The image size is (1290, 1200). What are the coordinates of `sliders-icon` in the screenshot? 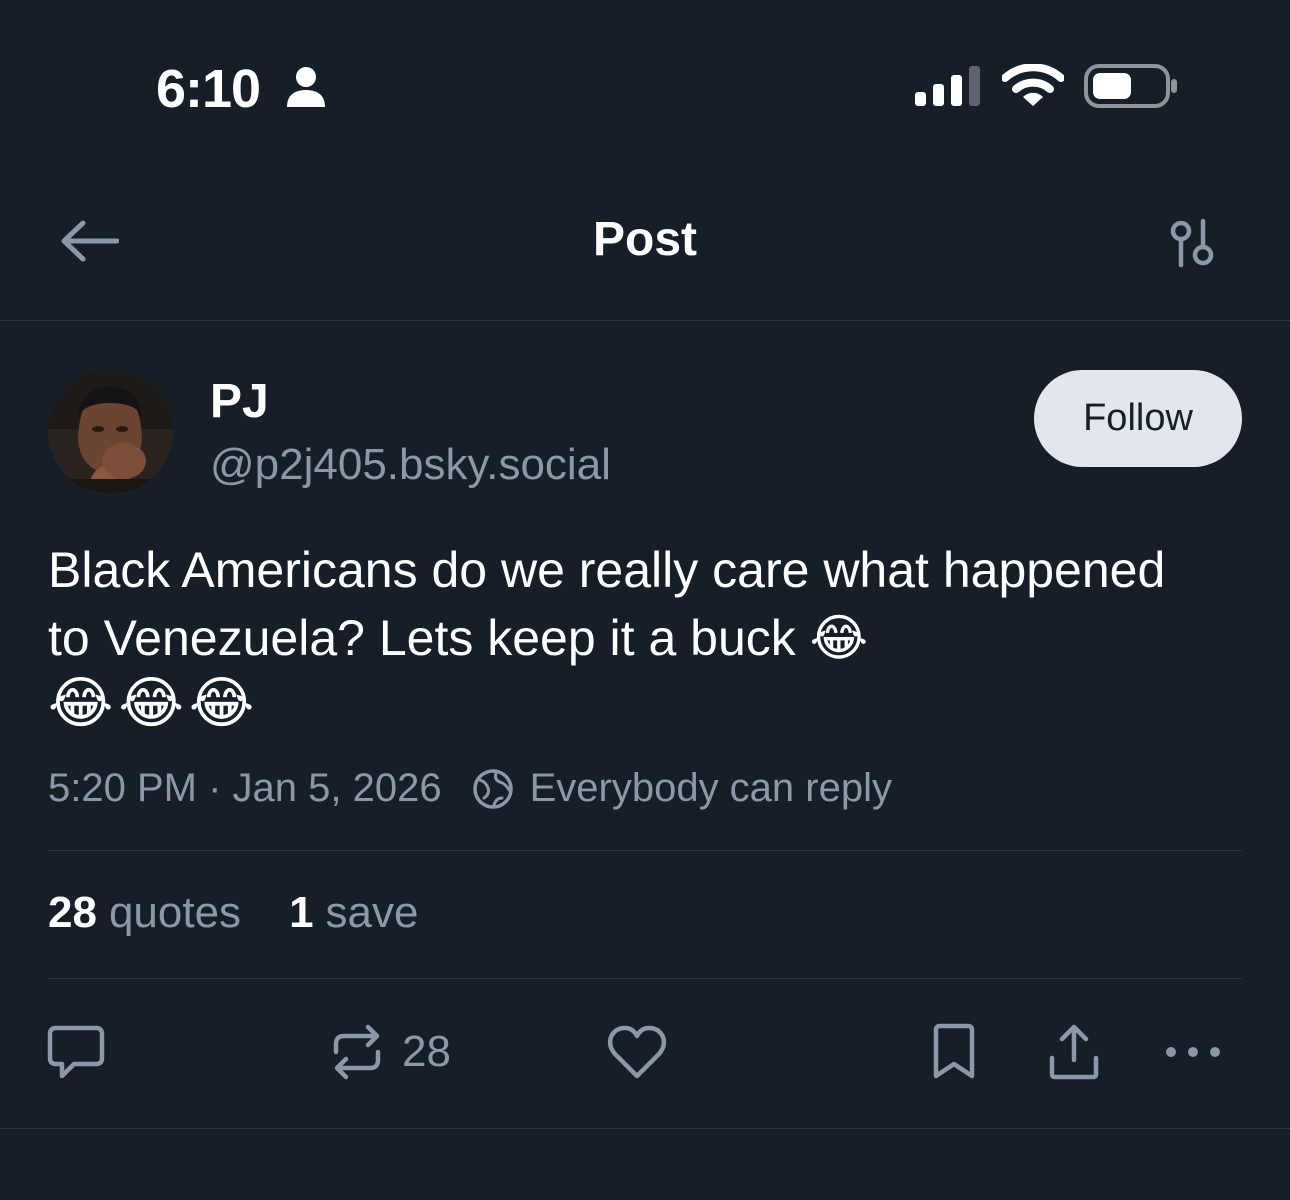 It's located at (1192, 245).